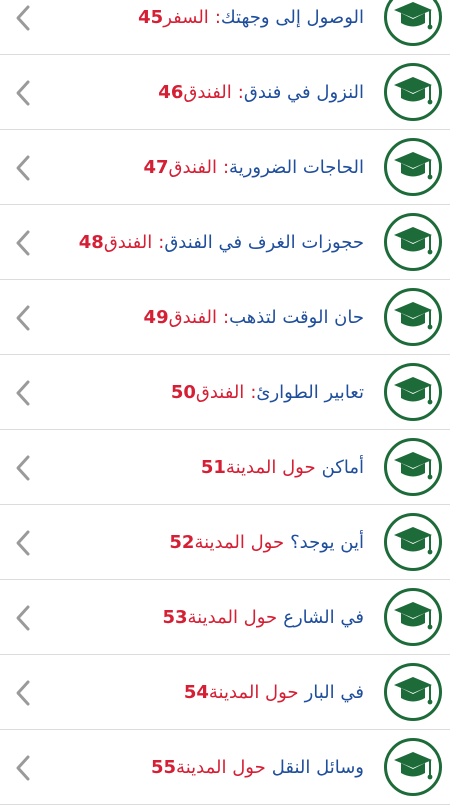  Describe the element at coordinates (186, 17) in the screenshot. I see `lesson-category: السفر` at that location.